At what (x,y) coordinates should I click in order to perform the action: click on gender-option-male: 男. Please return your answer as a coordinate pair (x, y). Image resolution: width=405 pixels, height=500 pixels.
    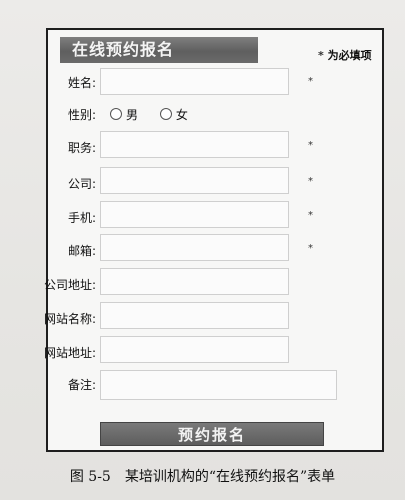
    Looking at the image, I should click on (124, 114).